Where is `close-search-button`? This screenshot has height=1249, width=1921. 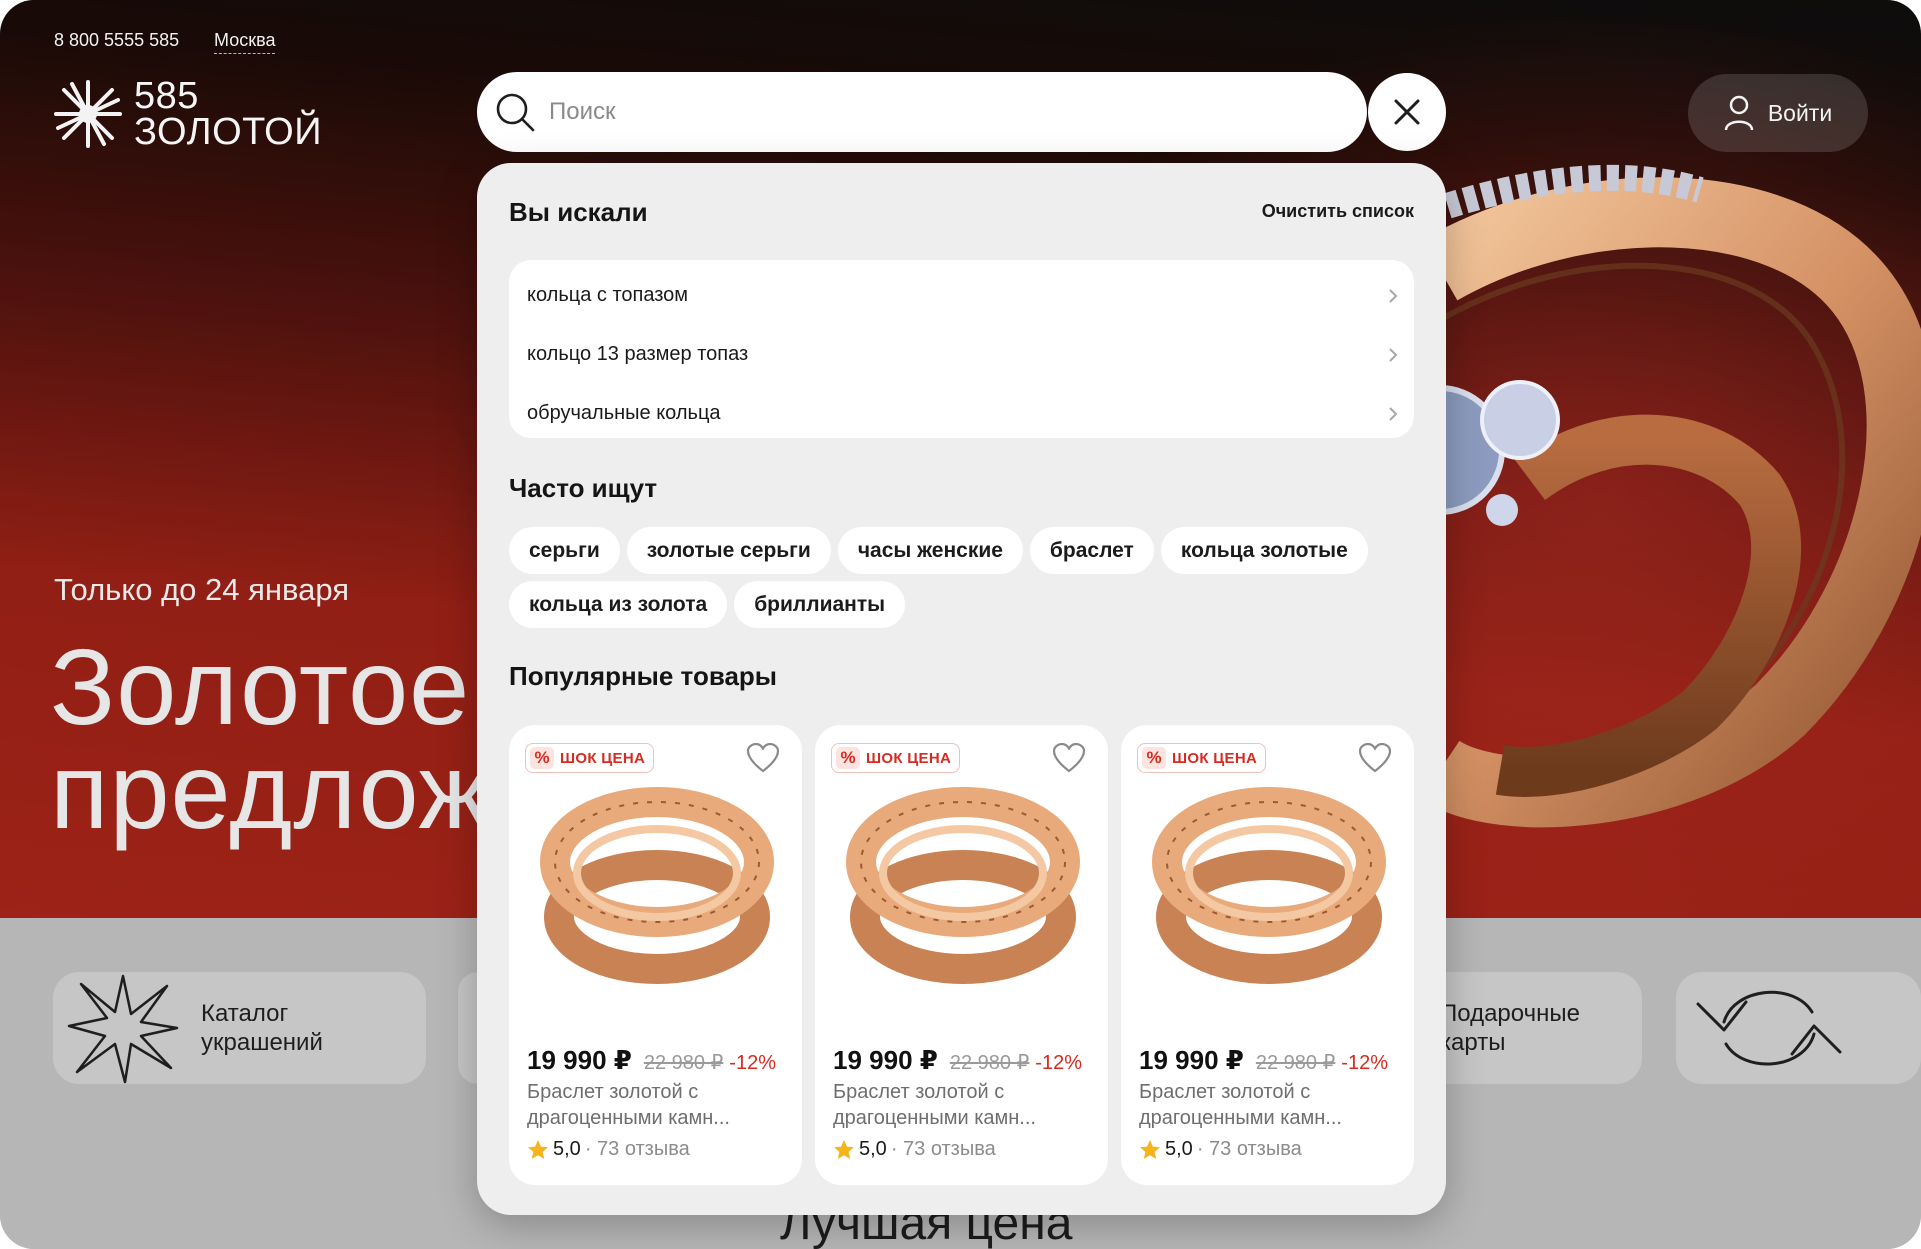 close-search-button is located at coordinates (1407, 112).